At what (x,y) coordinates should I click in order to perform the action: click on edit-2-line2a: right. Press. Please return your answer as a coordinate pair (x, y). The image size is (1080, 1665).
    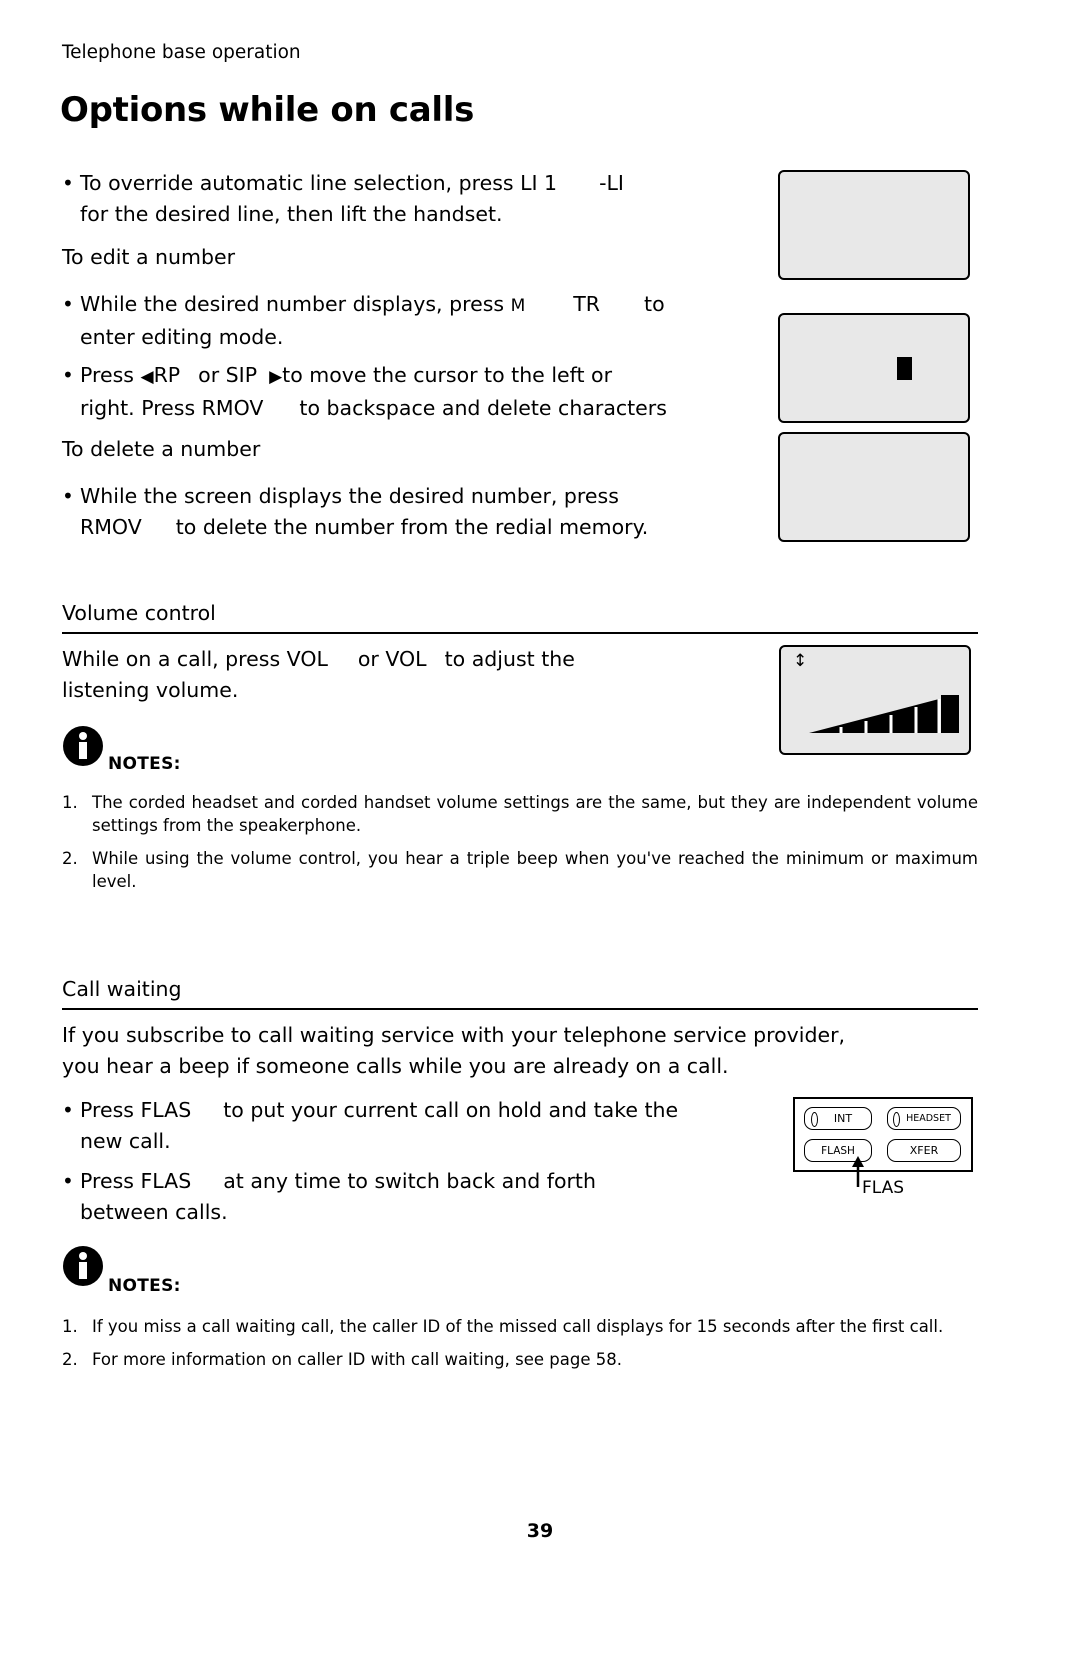
    Looking at the image, I should click on (141, 408).